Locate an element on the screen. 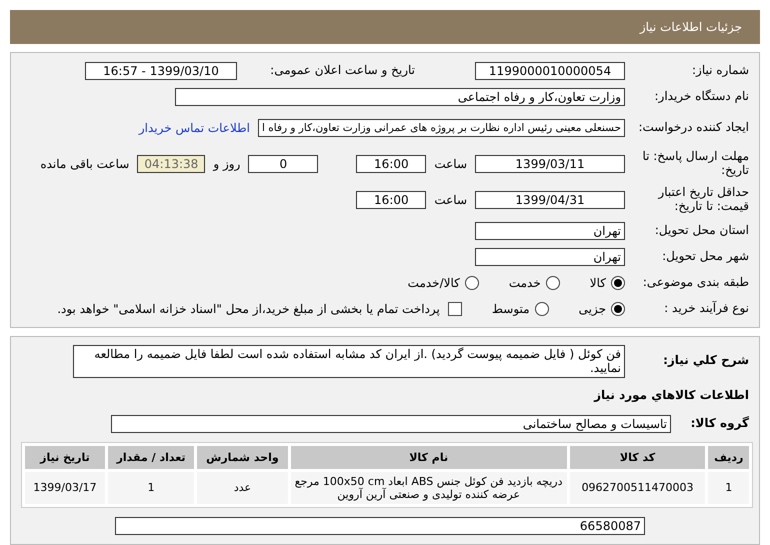  province-field: تهران is located at coordinates (550, 231).